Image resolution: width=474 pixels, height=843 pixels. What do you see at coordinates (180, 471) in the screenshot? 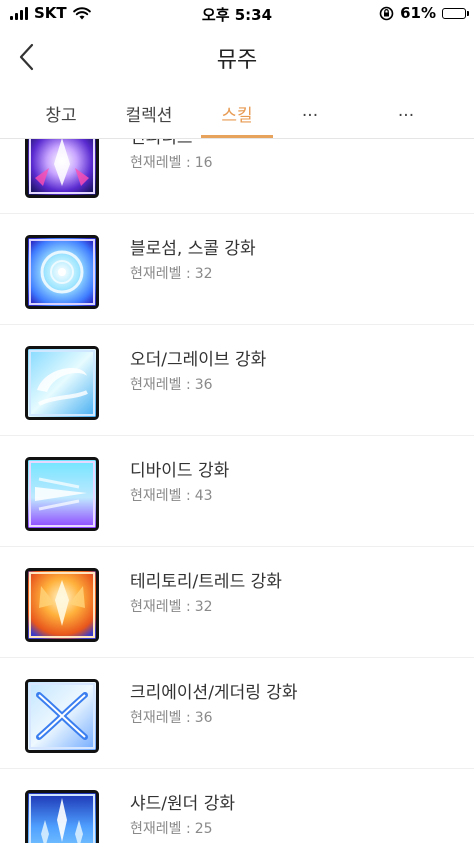
I see `skill-name: 디바이드 강화` at bounding box center [180, 471].